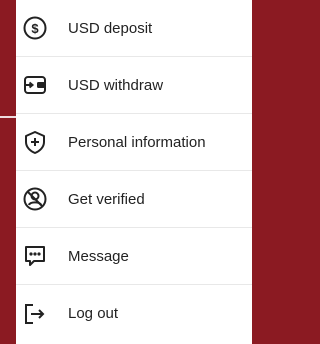 This screenshot has width=320, height=344. What do you see at coordinates (35, 256) in the screenshot?
I see `message-dots-icon` at bounding box center [35, 256].